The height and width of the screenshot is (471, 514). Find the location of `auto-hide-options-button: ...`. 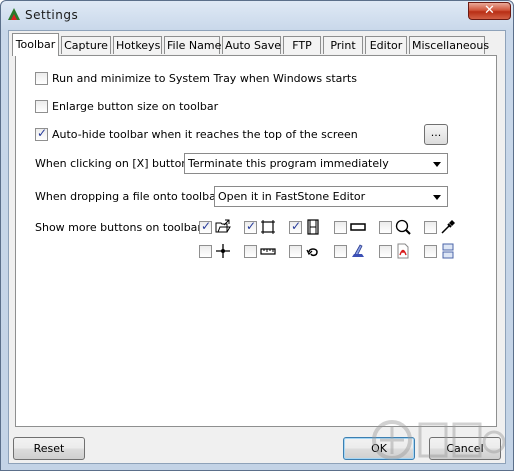

auto-hide-options-button: ... is located at coordinates (436, 134).